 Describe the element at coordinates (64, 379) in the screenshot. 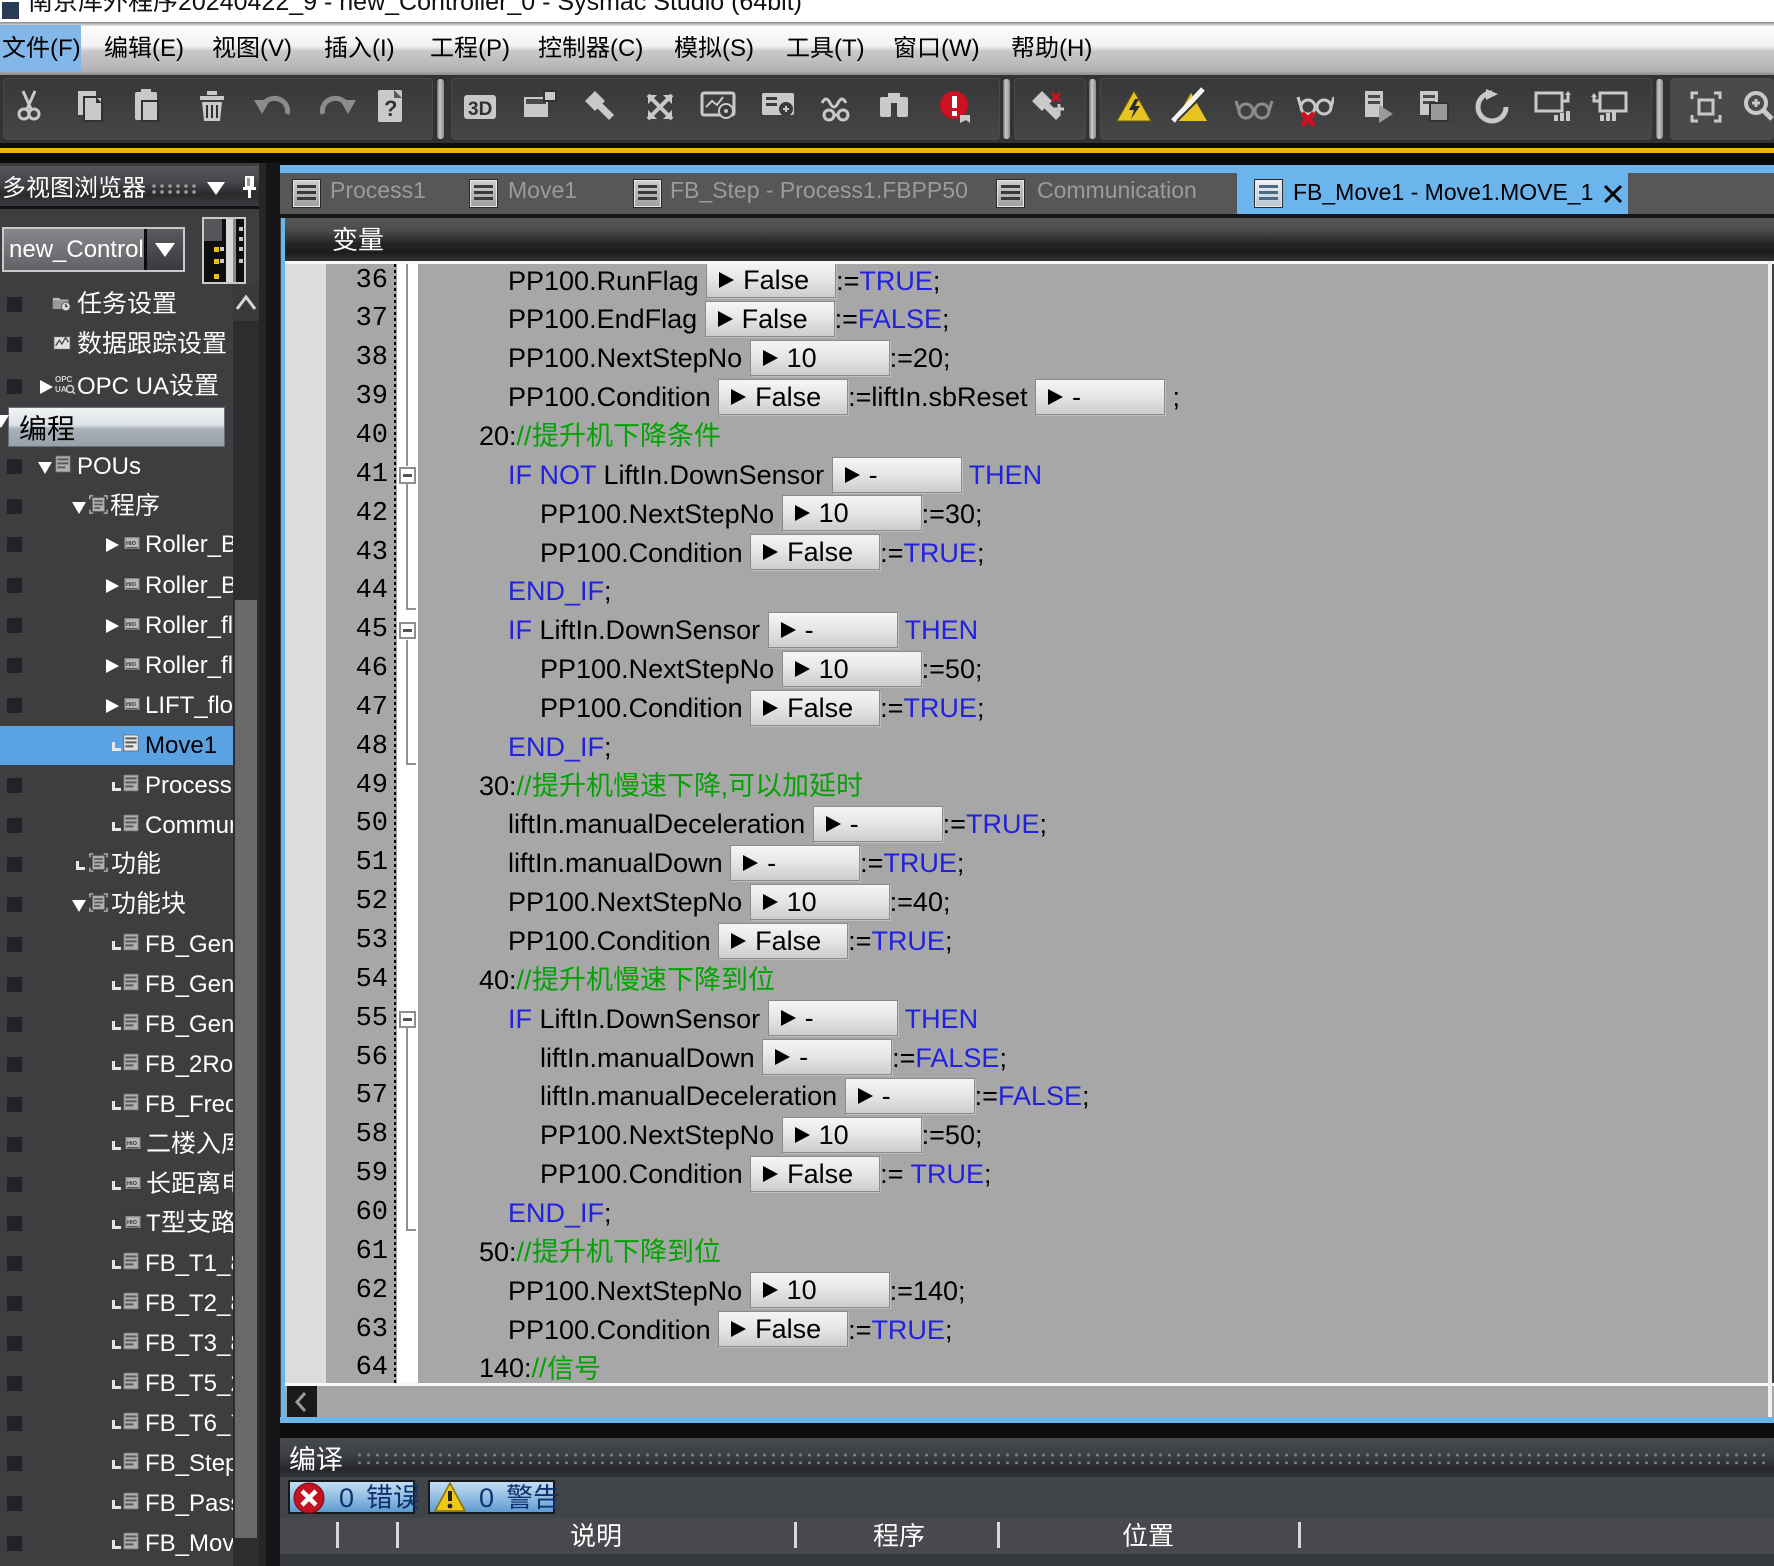

I see `svg-text: OPC` at that location.